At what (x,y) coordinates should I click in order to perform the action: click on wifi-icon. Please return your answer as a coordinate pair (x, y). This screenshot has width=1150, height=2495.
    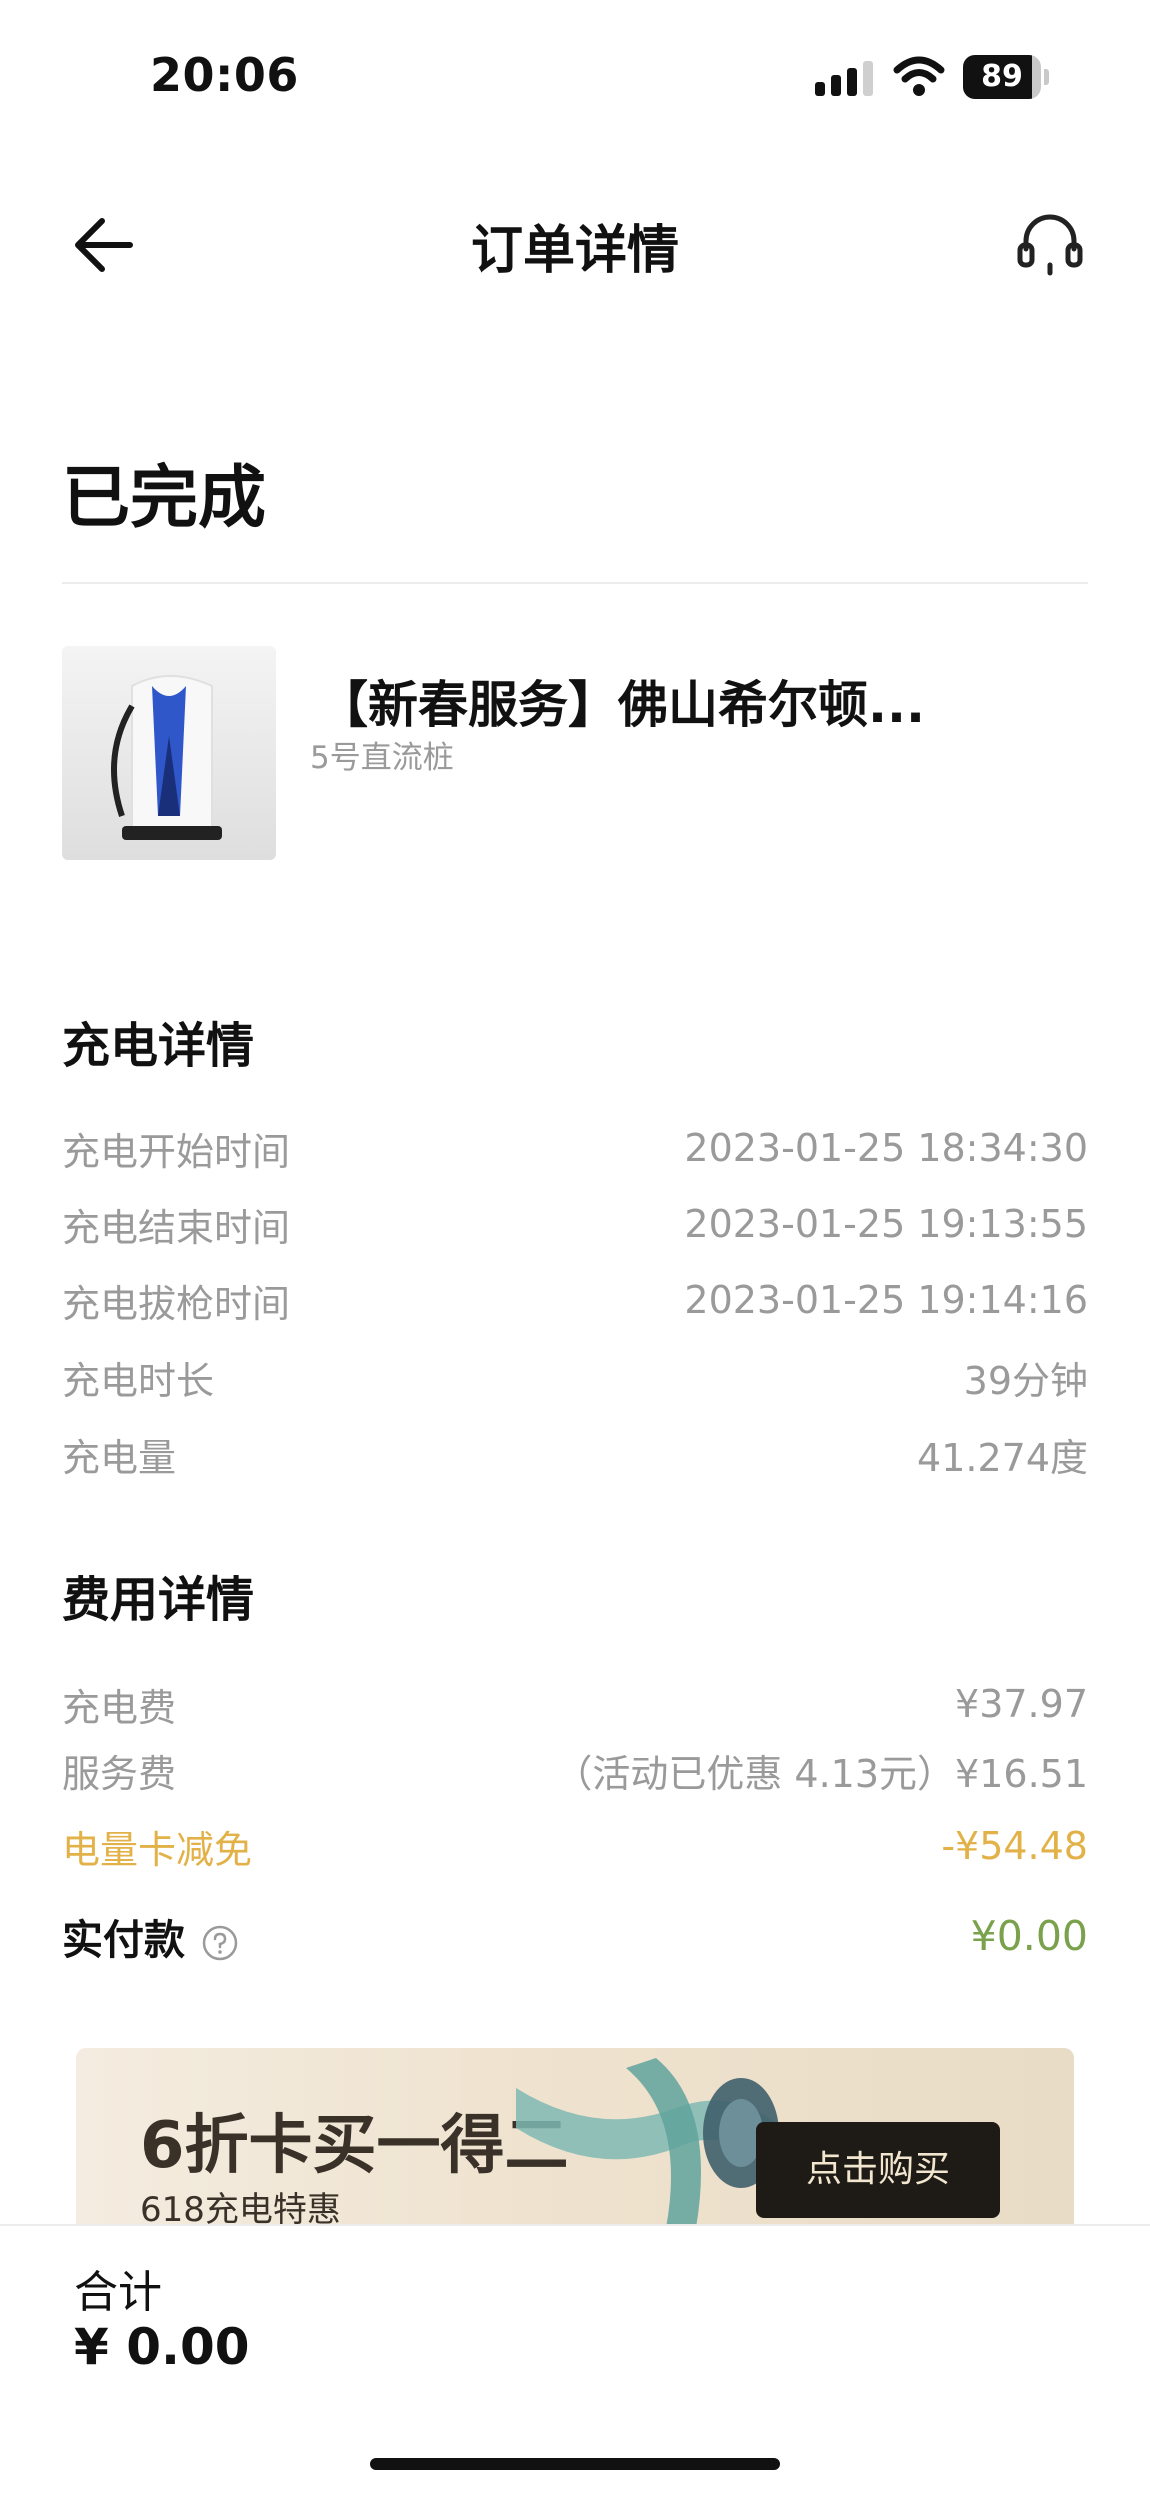
    Looking at the image, I should click on (919, 76).